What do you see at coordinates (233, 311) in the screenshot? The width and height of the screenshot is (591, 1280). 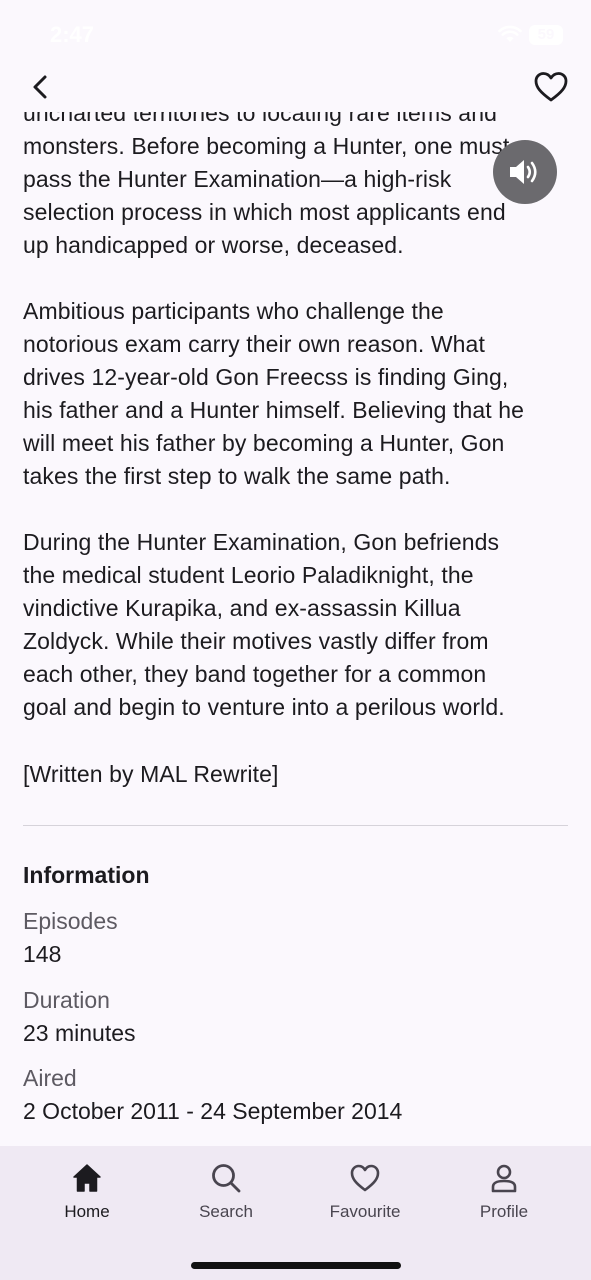 I see `synopsis-line: Ambitious participants who challenge the` at bounding box center [233, 311].